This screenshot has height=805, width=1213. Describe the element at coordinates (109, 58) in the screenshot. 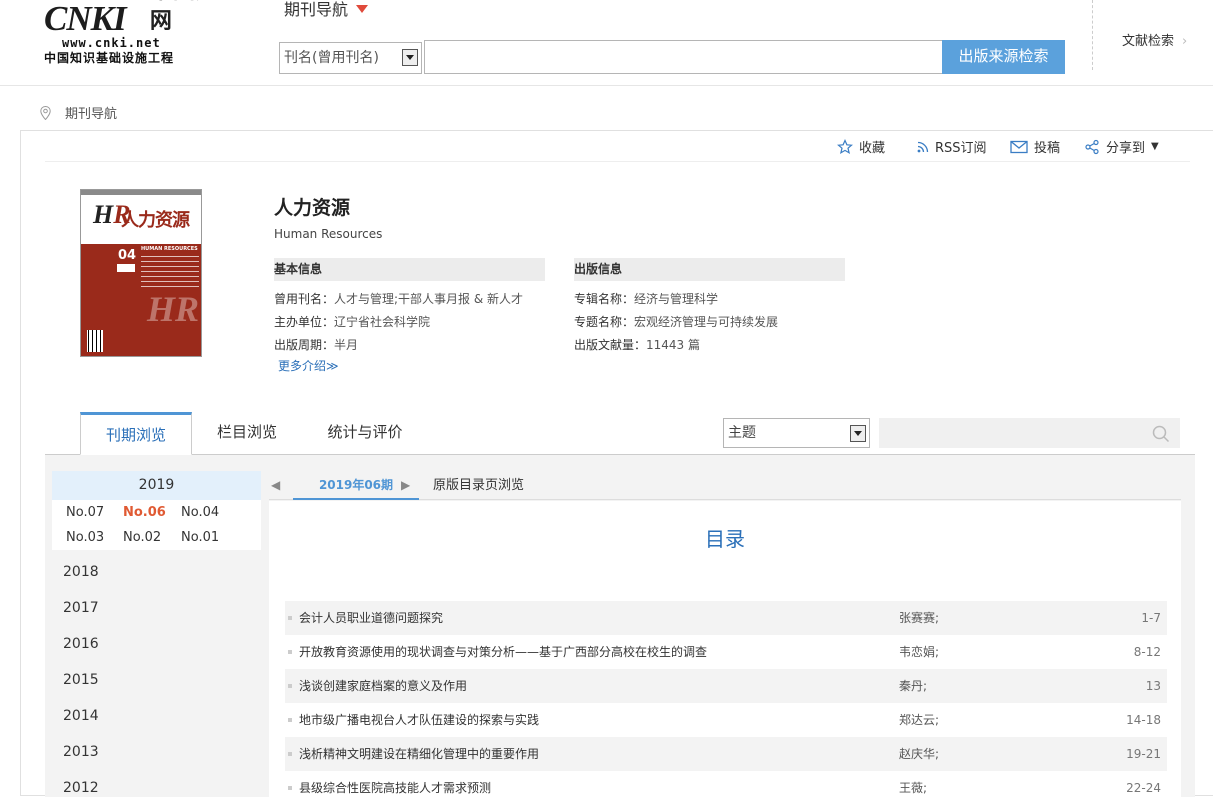

I see `logo-slogan: 中国知识基础设施工程` at that location.